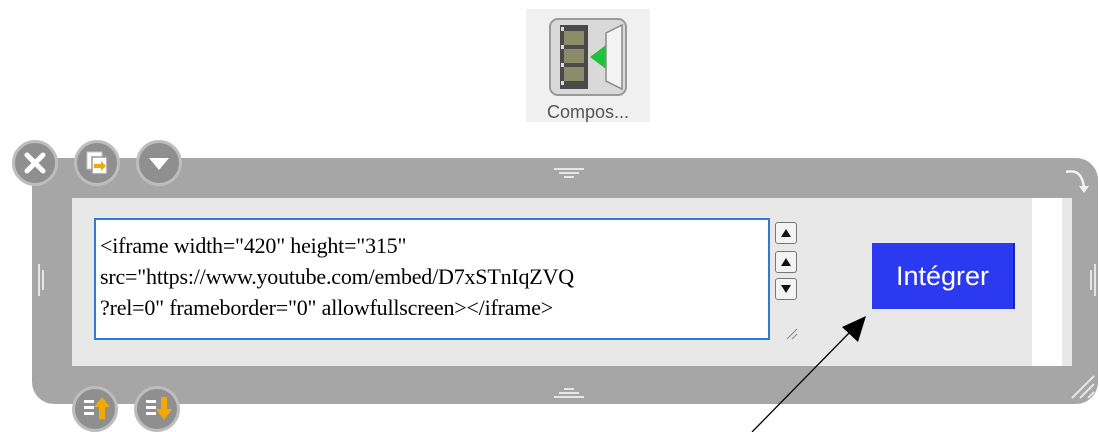 Image resolution: width=1099 pixels, height=432 pixels. Describe the element at coordinates (808, 374) in the screenshot. I see `annotation-arrow` at that location.